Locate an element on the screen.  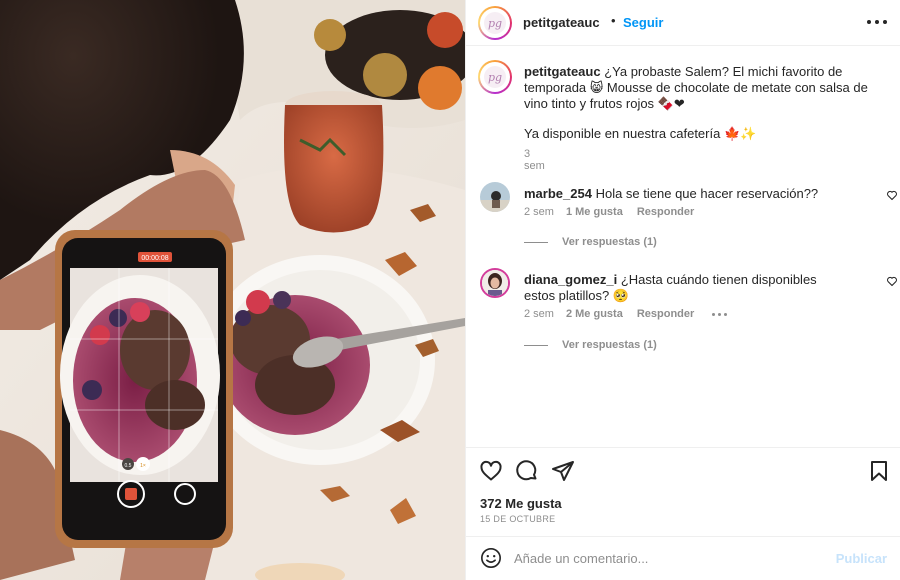
comment-input is located at coordinates (669, 558).